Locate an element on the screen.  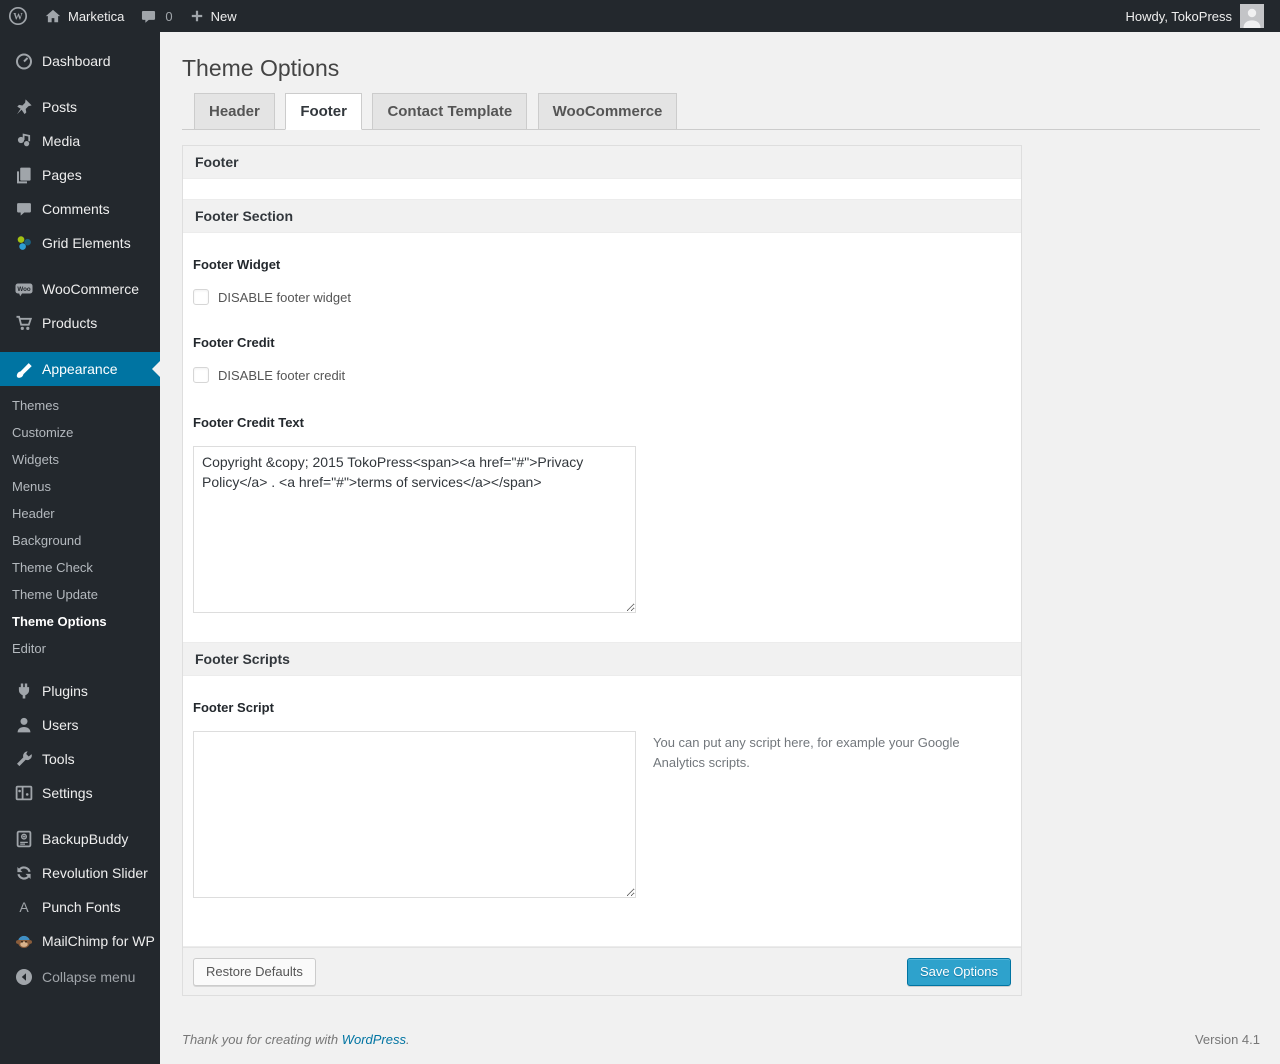
sidebar-item-comments: Comments is located at coordinates (80, 209).